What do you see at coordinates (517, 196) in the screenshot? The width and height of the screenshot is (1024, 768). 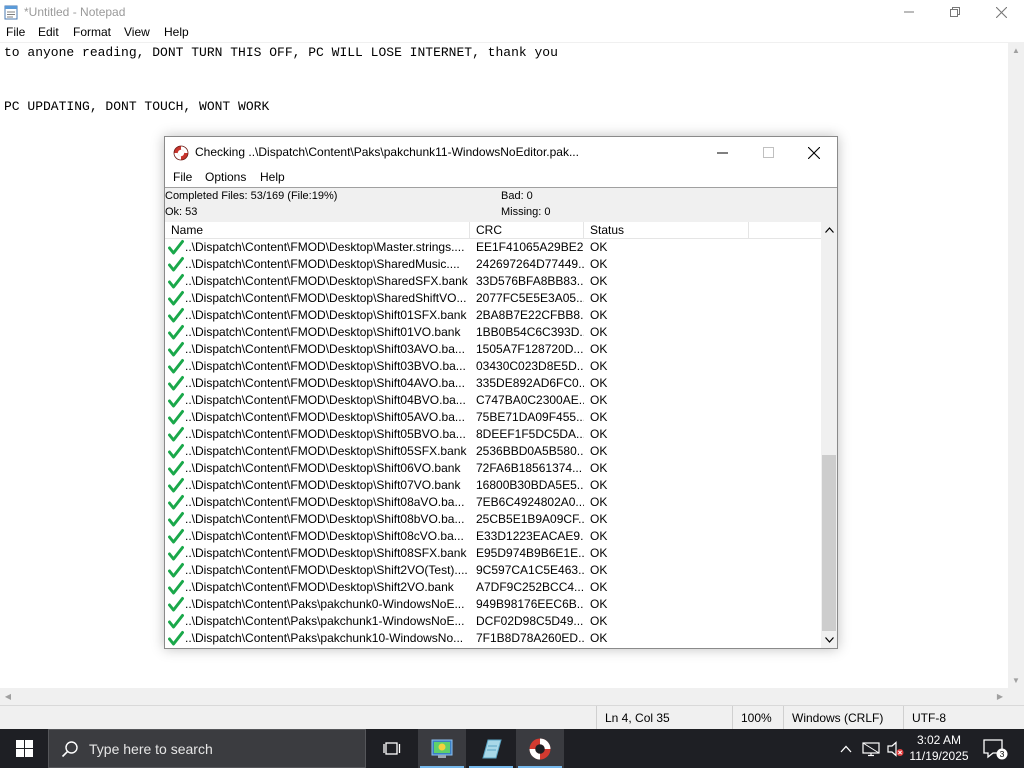 I see `stat-bad: Bad: 0` at bounding box center [517, 196].